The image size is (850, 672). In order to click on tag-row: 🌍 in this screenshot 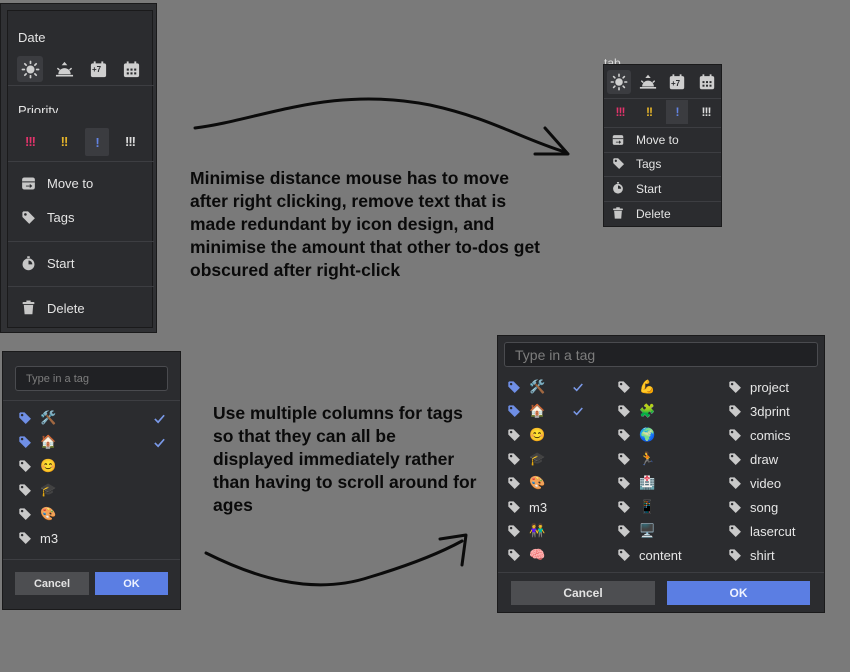, I will do `click(667, 435)`.